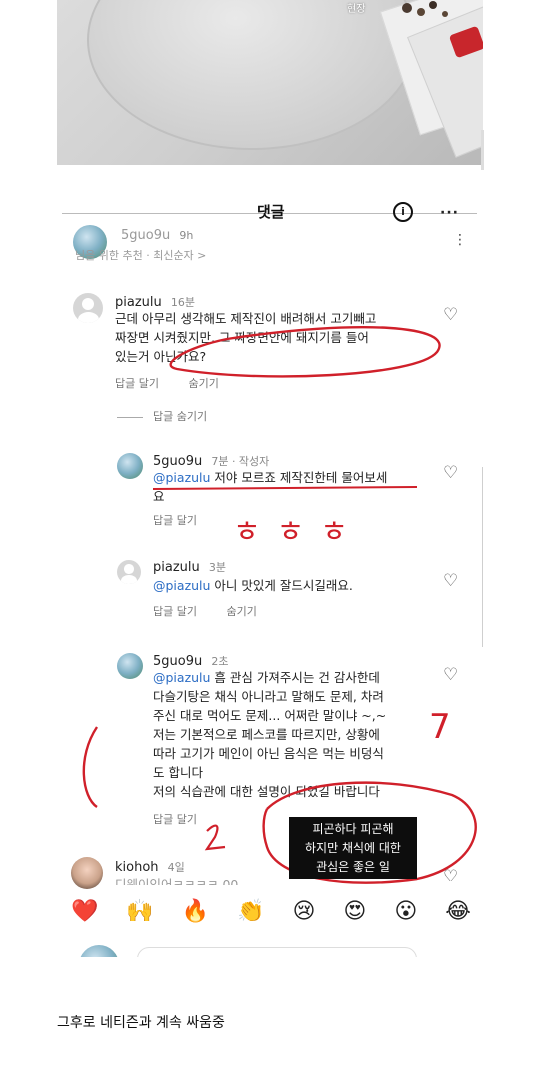 The width and height of the screenshot is (540, 1080). What do you see at coordinates (425, 9) in the screenshot?
I see `food-bits` at bounding box center [425, 9].